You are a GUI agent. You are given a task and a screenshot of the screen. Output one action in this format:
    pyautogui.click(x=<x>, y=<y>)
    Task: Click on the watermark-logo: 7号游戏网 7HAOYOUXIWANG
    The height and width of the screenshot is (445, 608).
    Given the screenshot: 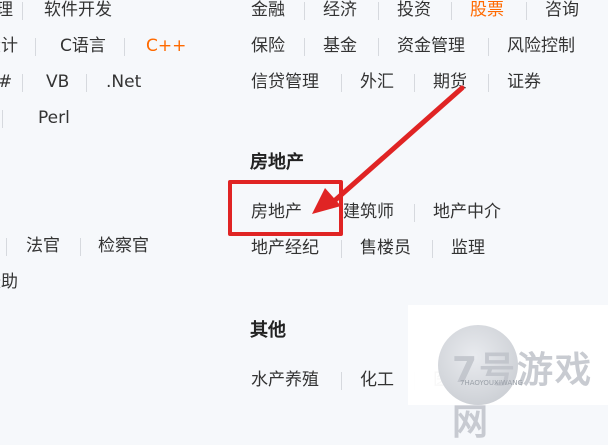 What is the action you would take?
    pyautogui.click(x=508, y=374)
    